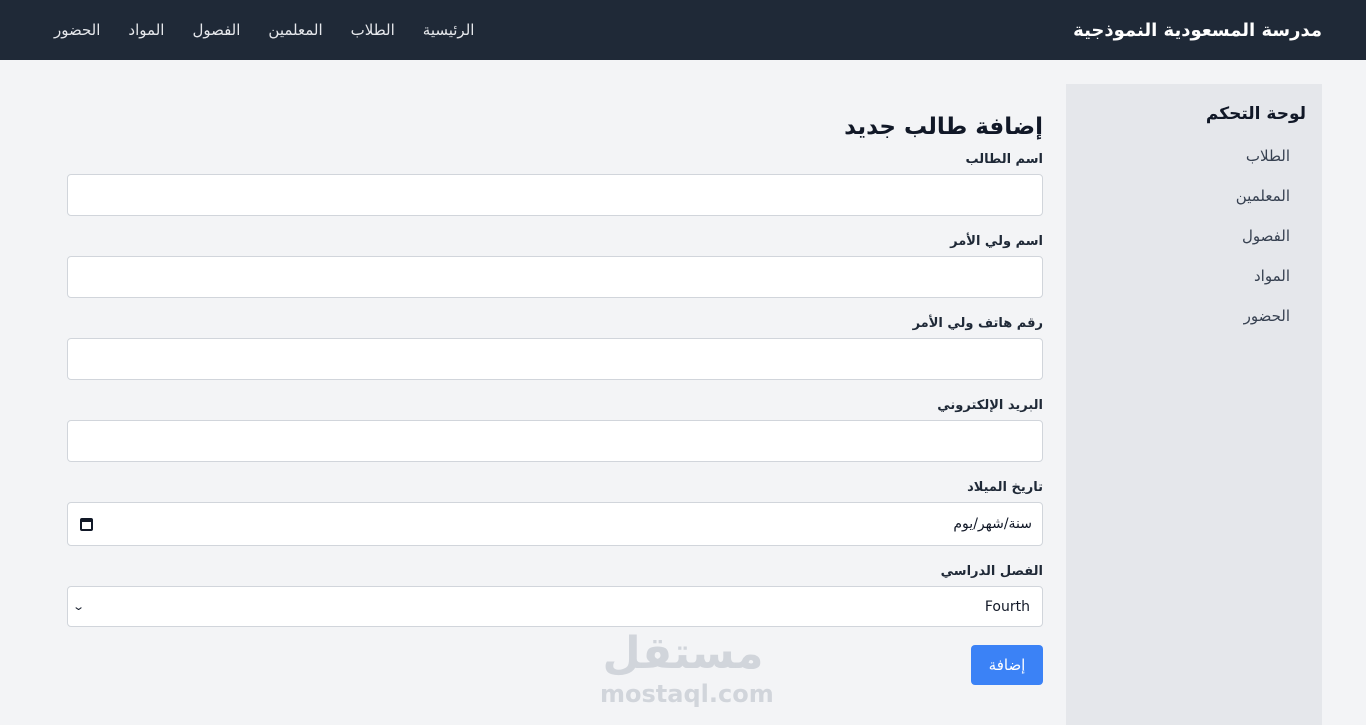  I want to click on email-field: البريد الإلكتروني, so click(555, 430).